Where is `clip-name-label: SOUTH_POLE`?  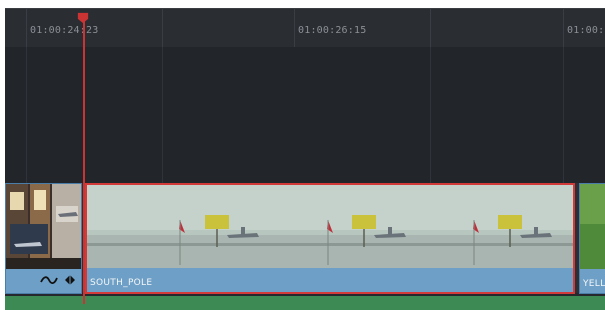 clip-name-label: SOUTH_POLE is located at coordinates (121, 283).